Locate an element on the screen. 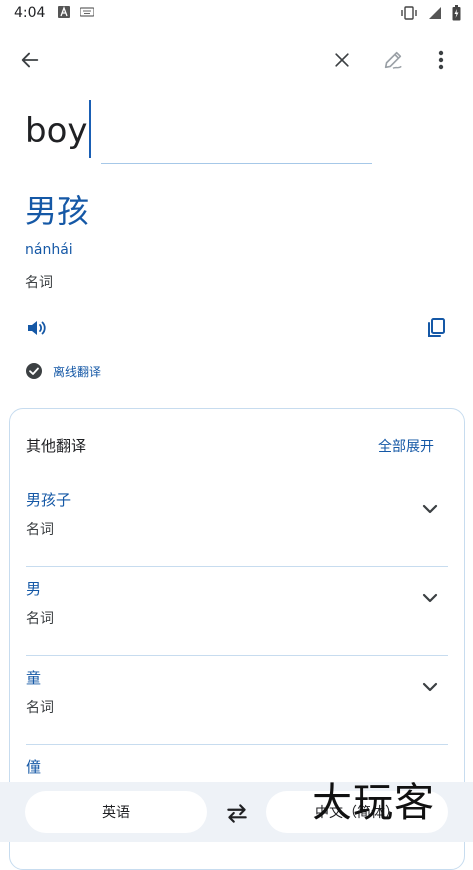 The width and height of the screenshot is (473, 870). source-text-value: boy is located at coordinates (56, 131).